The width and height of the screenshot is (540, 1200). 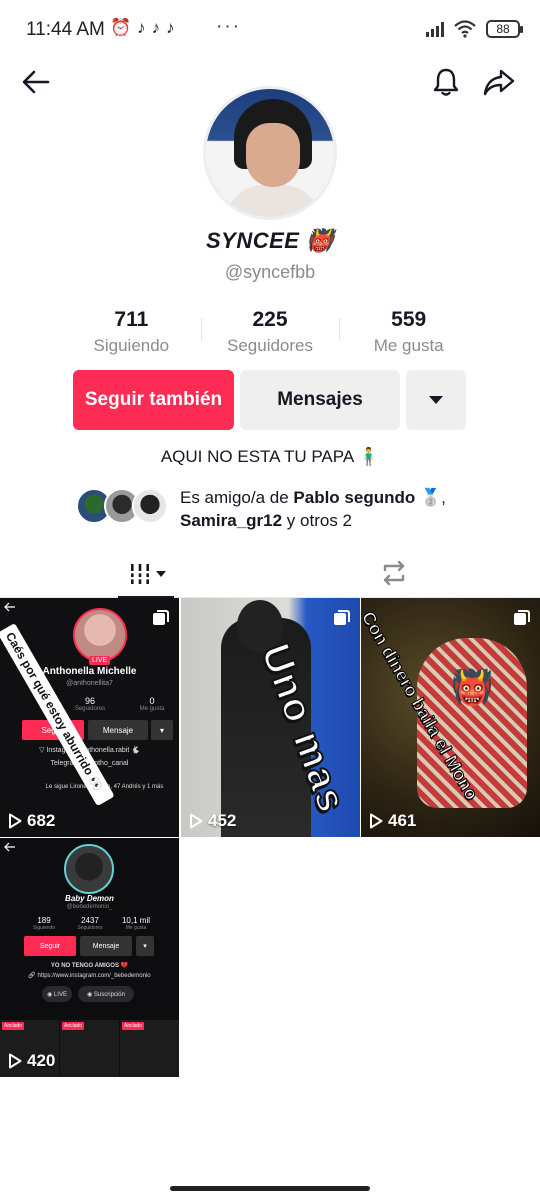 What do you see at coordinates (89, 907) in the screenshot?
I see `inner-profile-handle: @bebedemonio_` at bounding box center [89, 907].